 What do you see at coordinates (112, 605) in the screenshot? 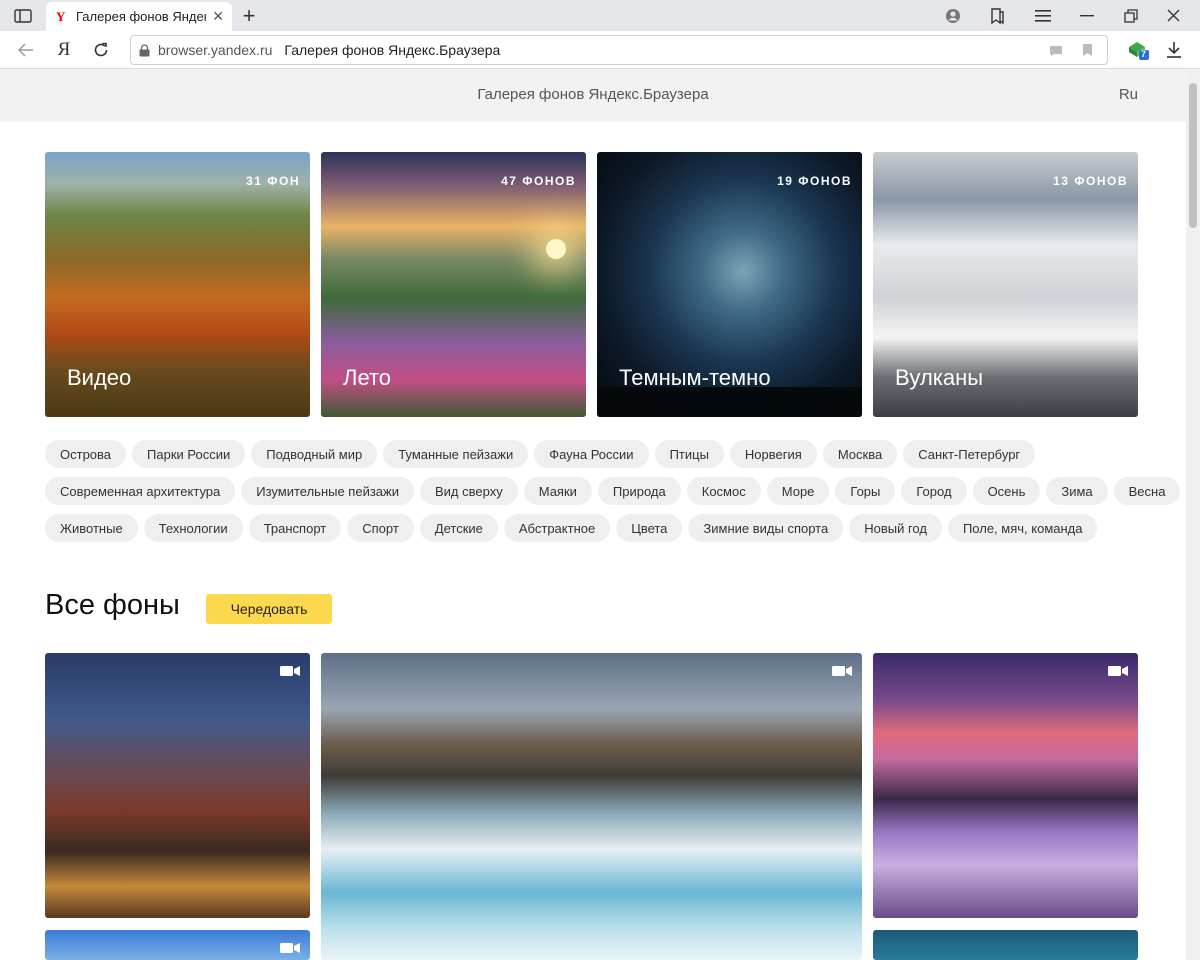
I see `section-title: Все фоны` at bounding box center [112, 605].